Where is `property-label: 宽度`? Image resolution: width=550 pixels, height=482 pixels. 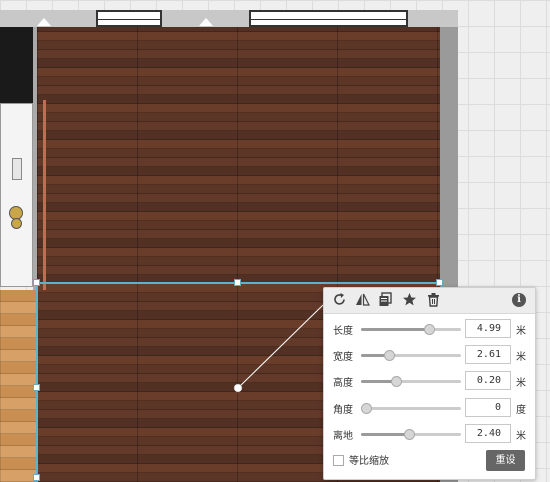
property-label: 宽度 is located at coordinates (343, 357).